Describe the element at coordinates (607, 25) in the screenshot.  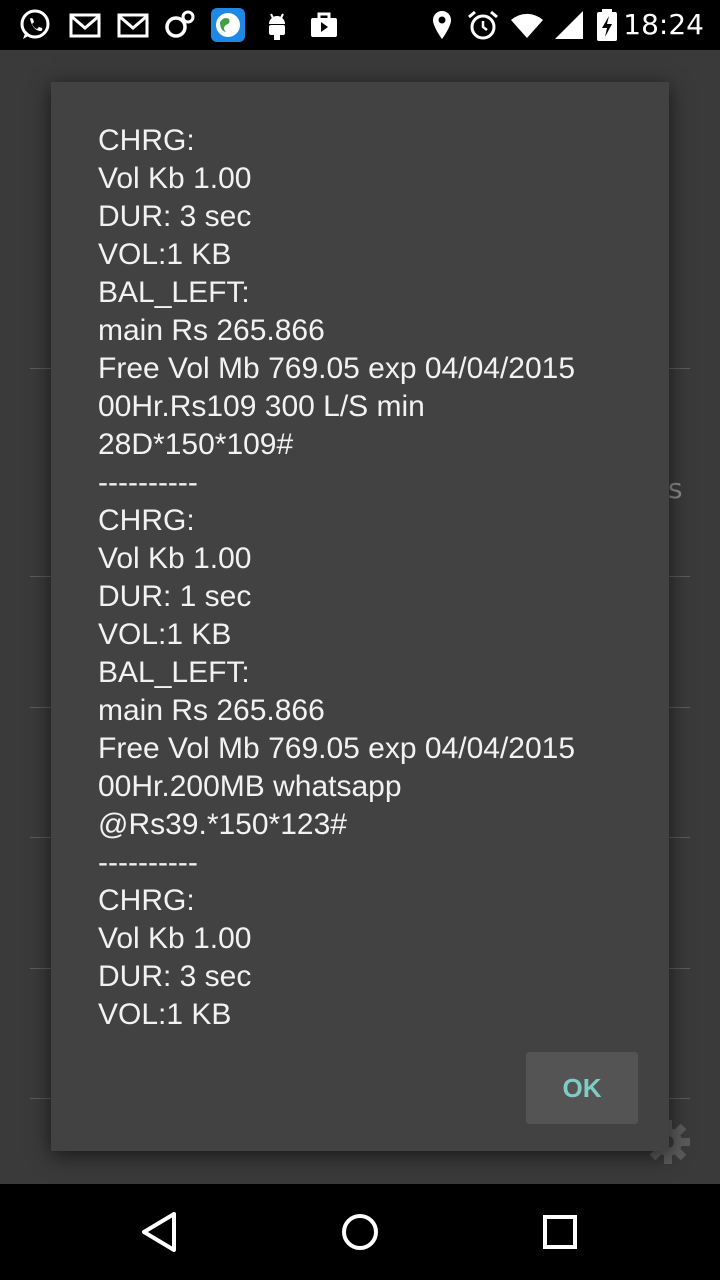
I see `battery-charging-icon` at that location.